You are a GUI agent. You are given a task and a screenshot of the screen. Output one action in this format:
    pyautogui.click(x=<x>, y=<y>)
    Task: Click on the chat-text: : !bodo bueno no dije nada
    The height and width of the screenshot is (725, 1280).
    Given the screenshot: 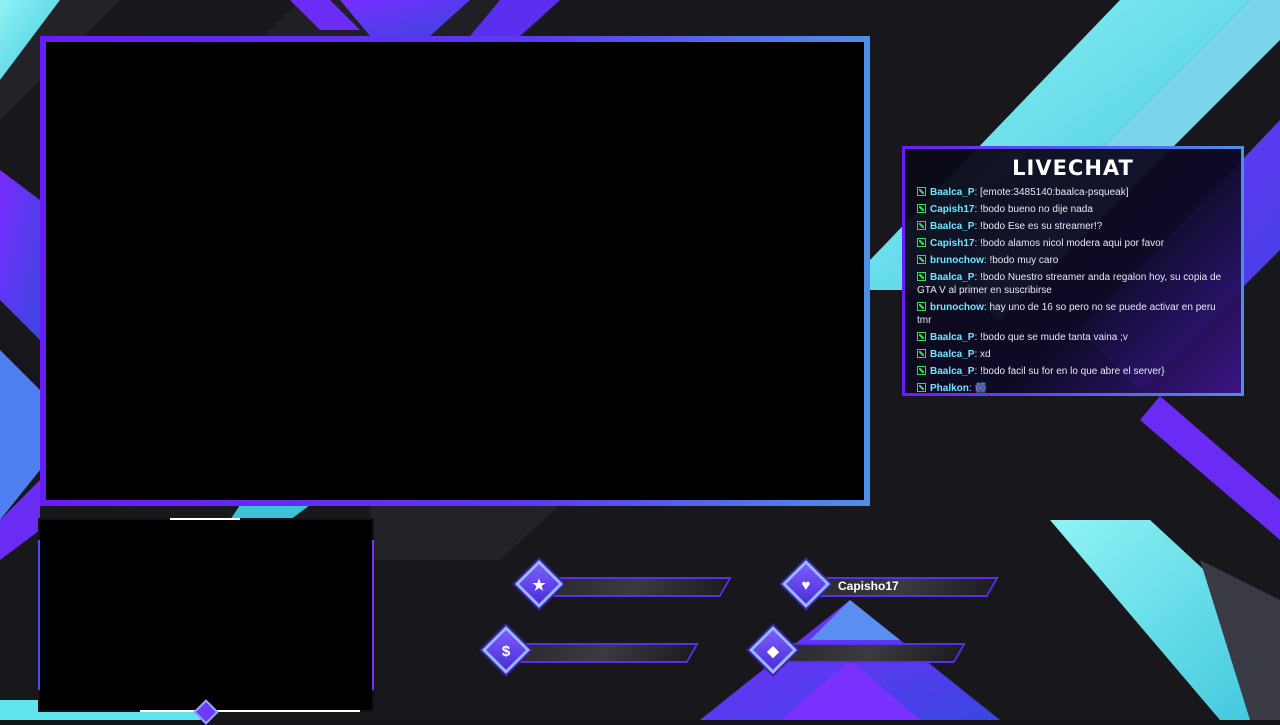 What is the action you would take?
    pyautogui.click(x=1033, y=209)
    